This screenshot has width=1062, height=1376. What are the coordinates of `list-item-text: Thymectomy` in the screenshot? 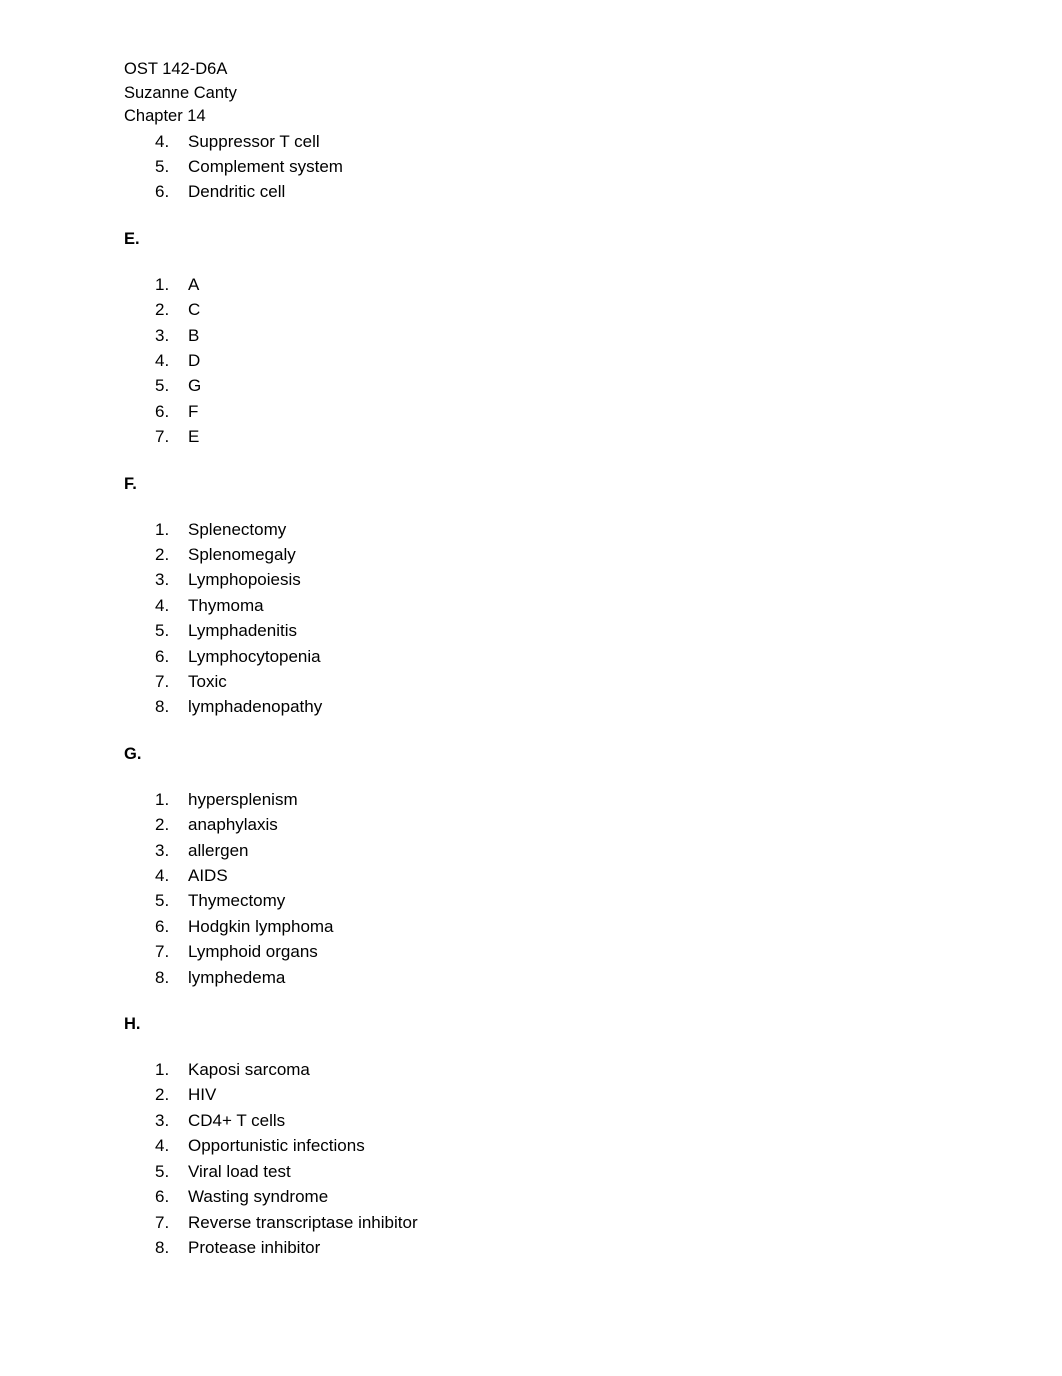 It's located at (237, 901).